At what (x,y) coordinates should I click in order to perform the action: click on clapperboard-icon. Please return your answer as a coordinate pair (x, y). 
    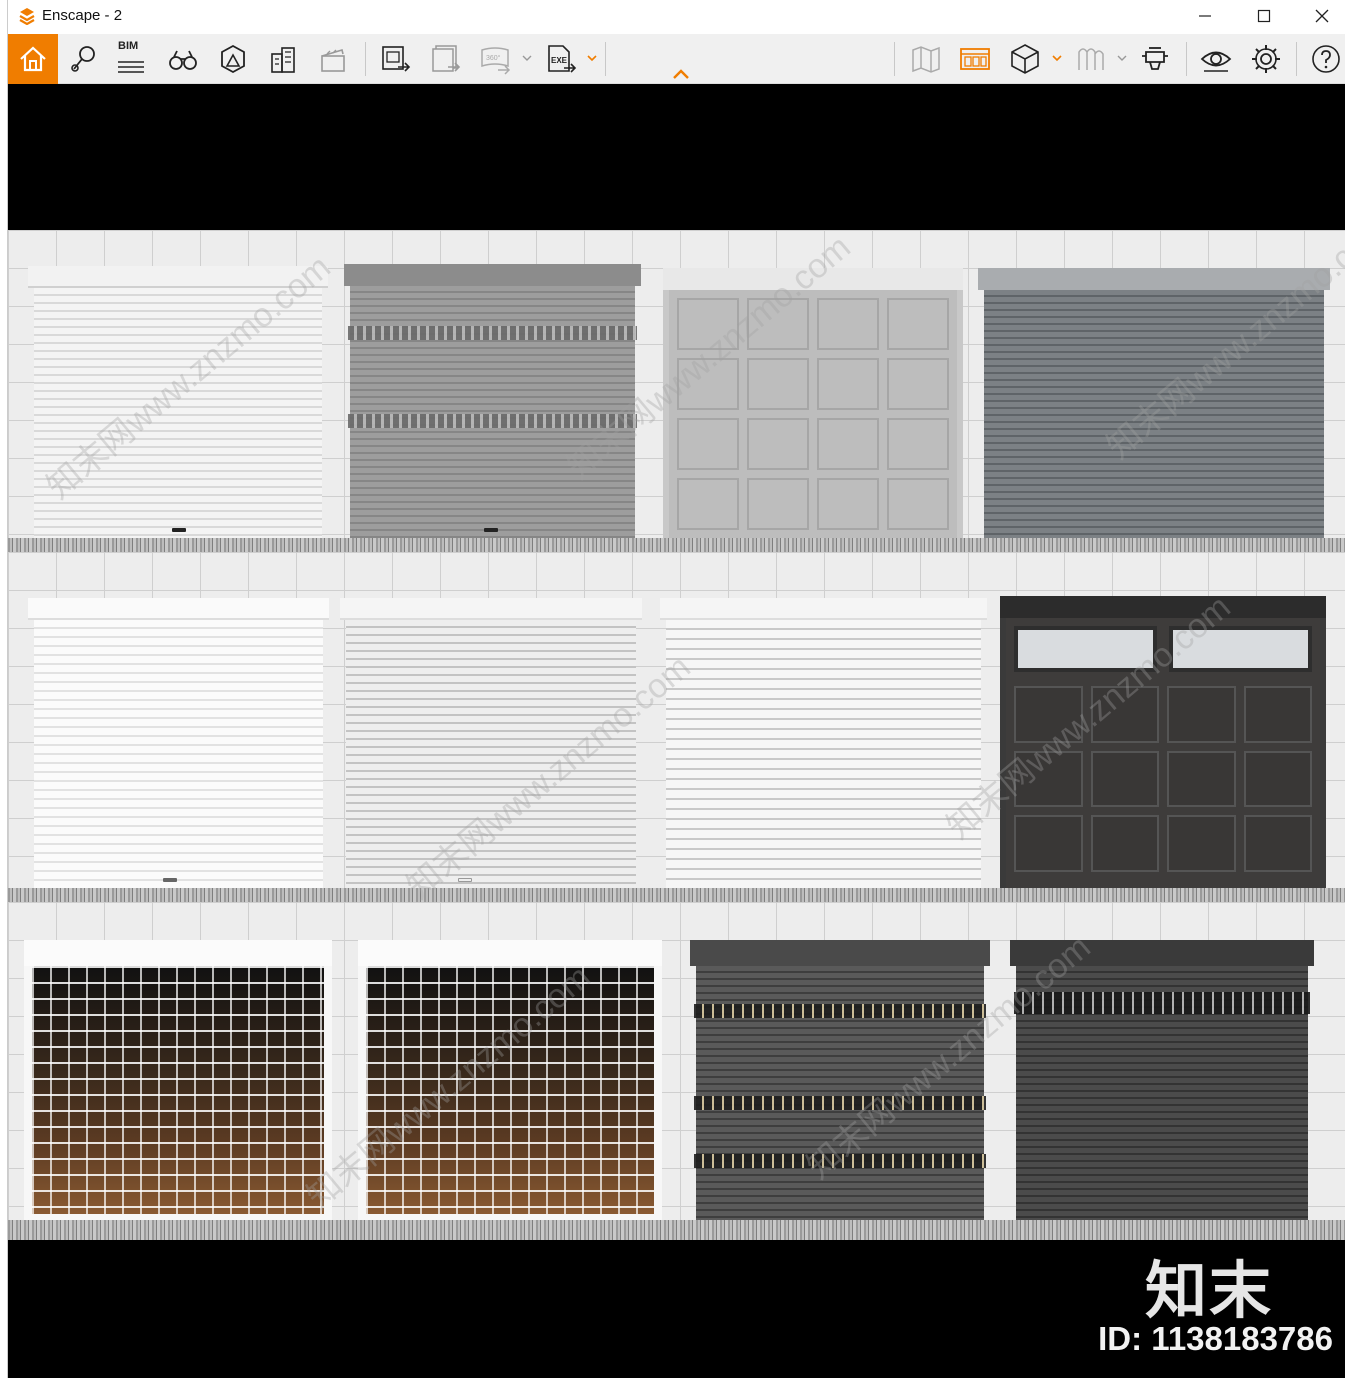
    Looking at the image, I should click on (333, 60).